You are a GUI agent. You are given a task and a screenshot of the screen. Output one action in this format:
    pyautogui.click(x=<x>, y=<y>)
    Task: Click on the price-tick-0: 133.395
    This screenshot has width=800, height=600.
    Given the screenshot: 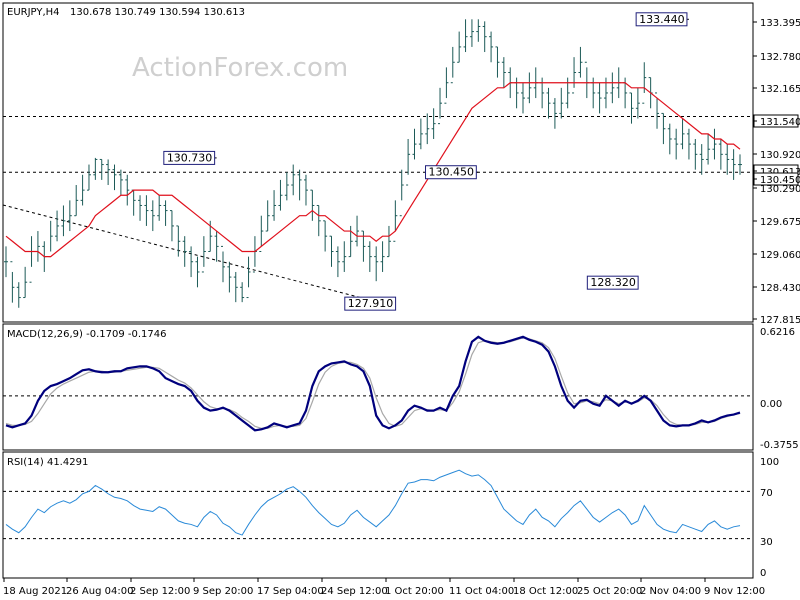 What is the action you would take?
    pyautogui.click(x=780, y=23)
    